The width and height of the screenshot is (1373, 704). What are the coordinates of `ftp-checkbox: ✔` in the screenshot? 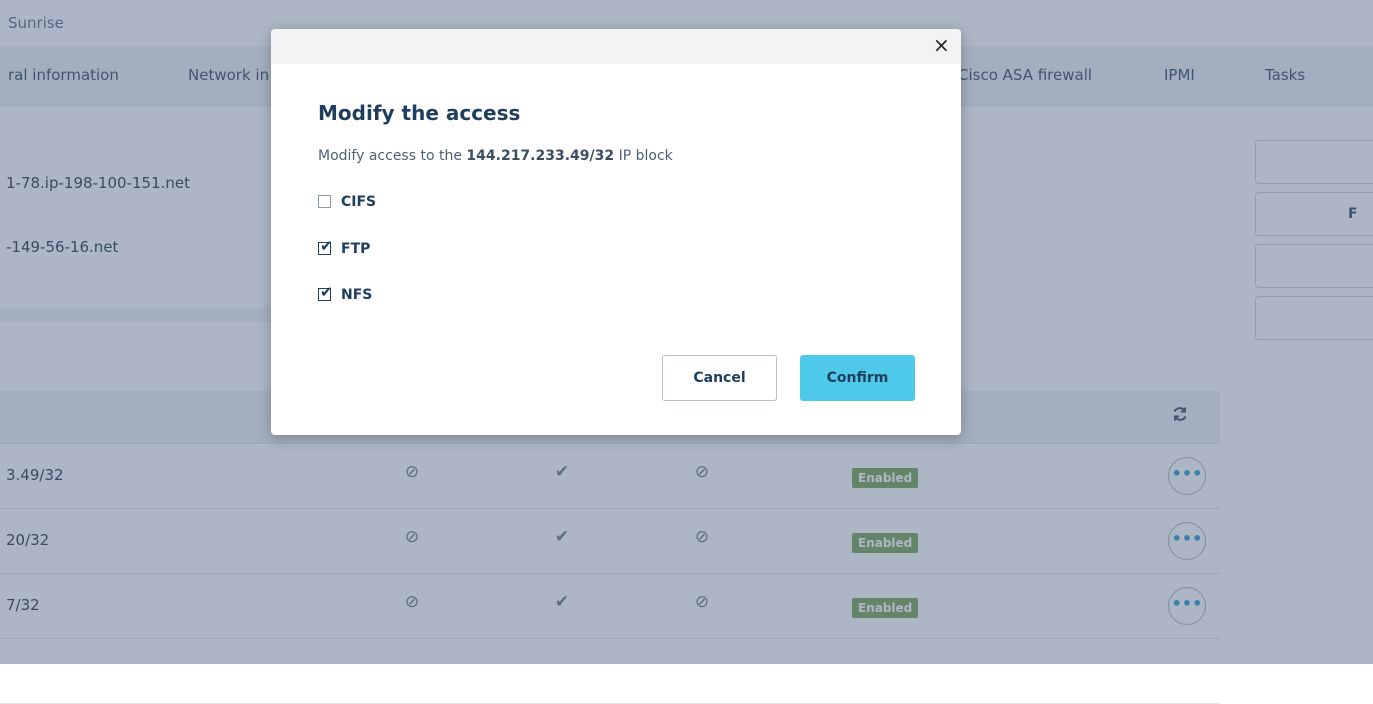 It's located at (325, 246).